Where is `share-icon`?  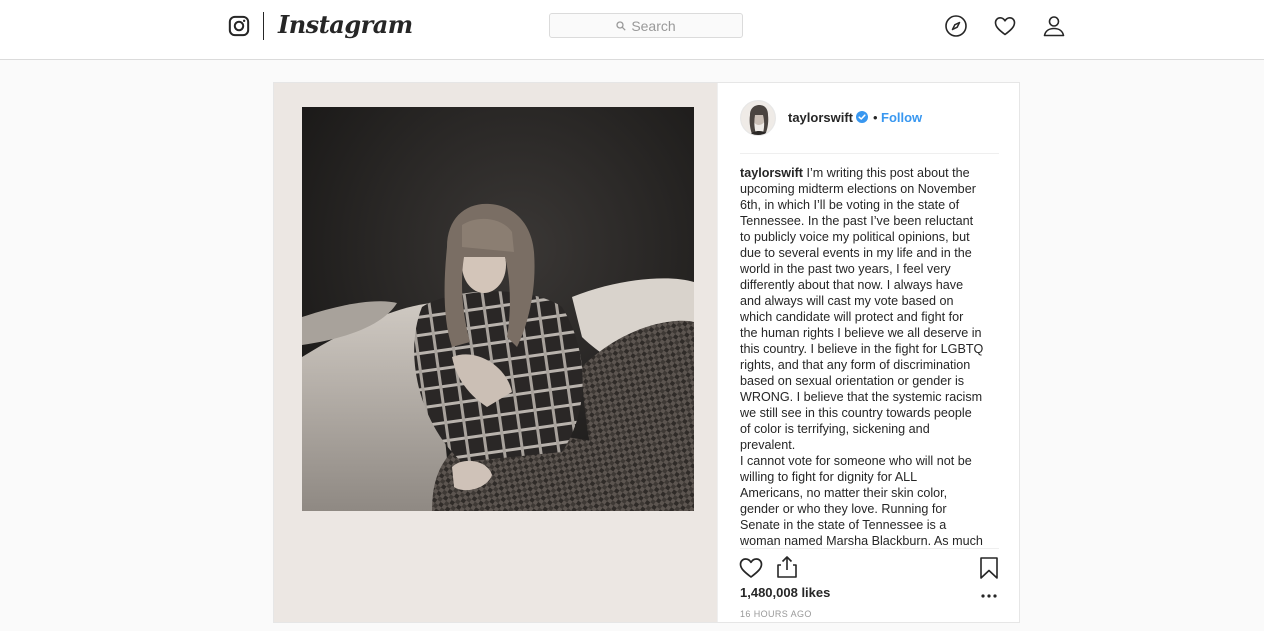
share-icon is located at coordinates (787, 567).